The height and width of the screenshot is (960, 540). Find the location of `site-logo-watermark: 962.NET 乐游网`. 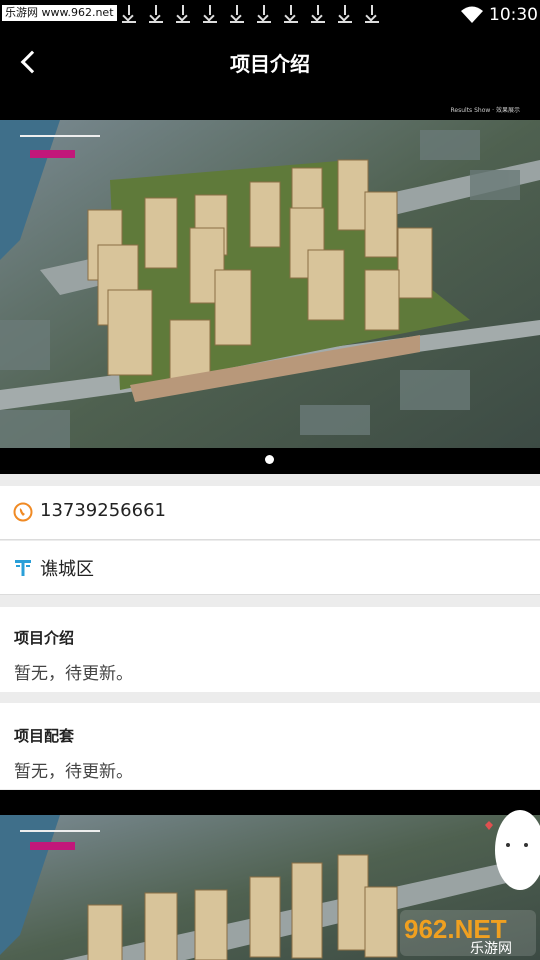

site-logo-watermark: 962.NET 乐游网 is located at coordinates (468, 933).